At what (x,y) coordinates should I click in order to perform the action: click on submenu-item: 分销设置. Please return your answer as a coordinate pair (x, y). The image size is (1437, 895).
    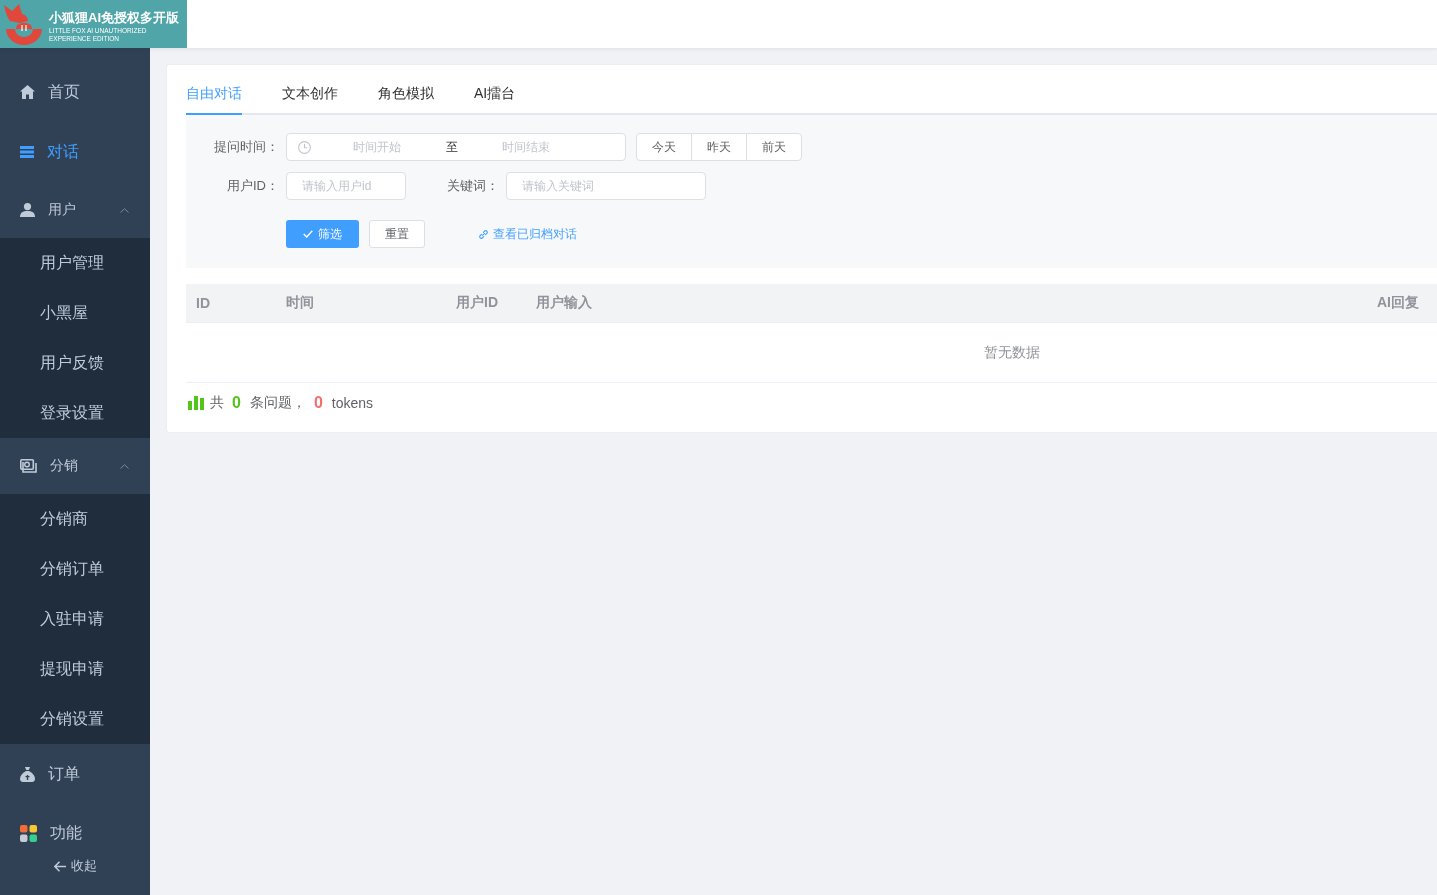
    Looking at the image, I should click on (75, 719).